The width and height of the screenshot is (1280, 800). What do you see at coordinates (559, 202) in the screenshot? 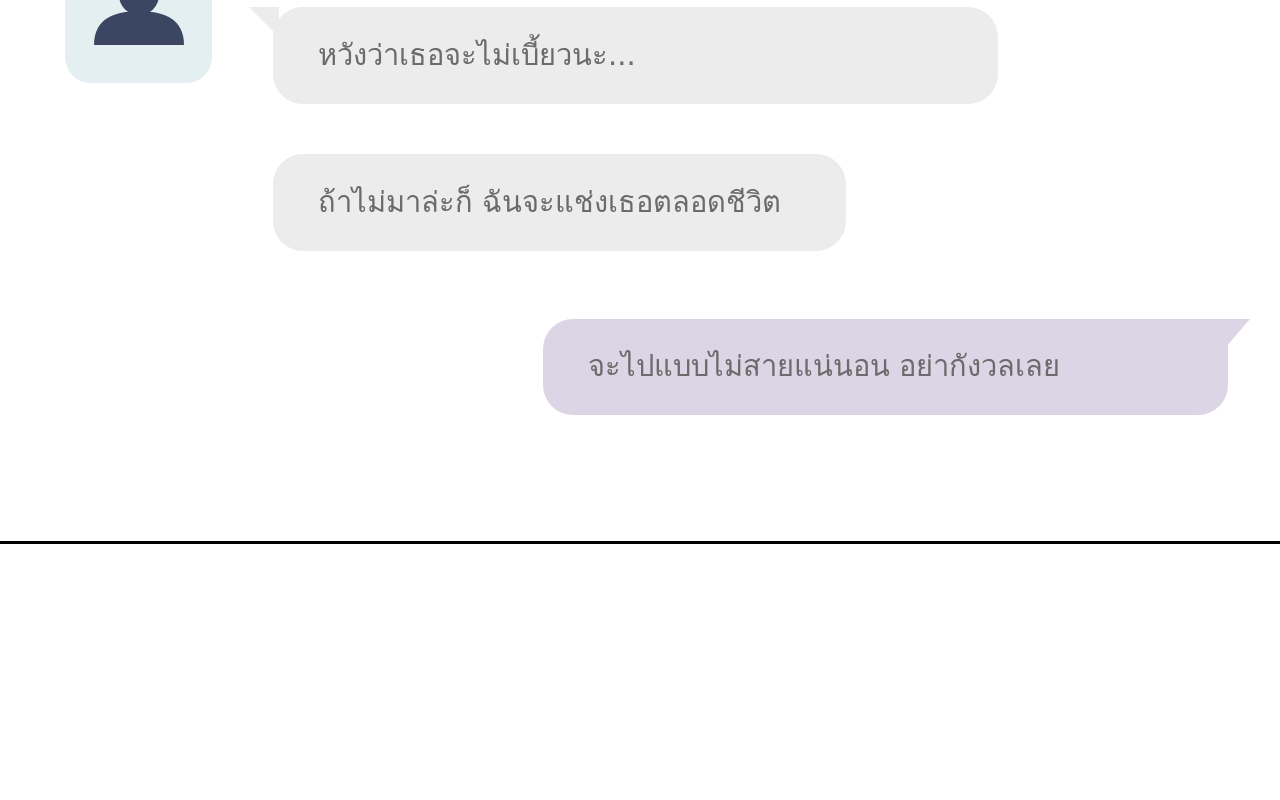
I see `message-bubble: ถ้าไม่มาล่ะก็ ฉันจะแช่งเธอตลอดชีวิต` at bounding box center [559, 202].